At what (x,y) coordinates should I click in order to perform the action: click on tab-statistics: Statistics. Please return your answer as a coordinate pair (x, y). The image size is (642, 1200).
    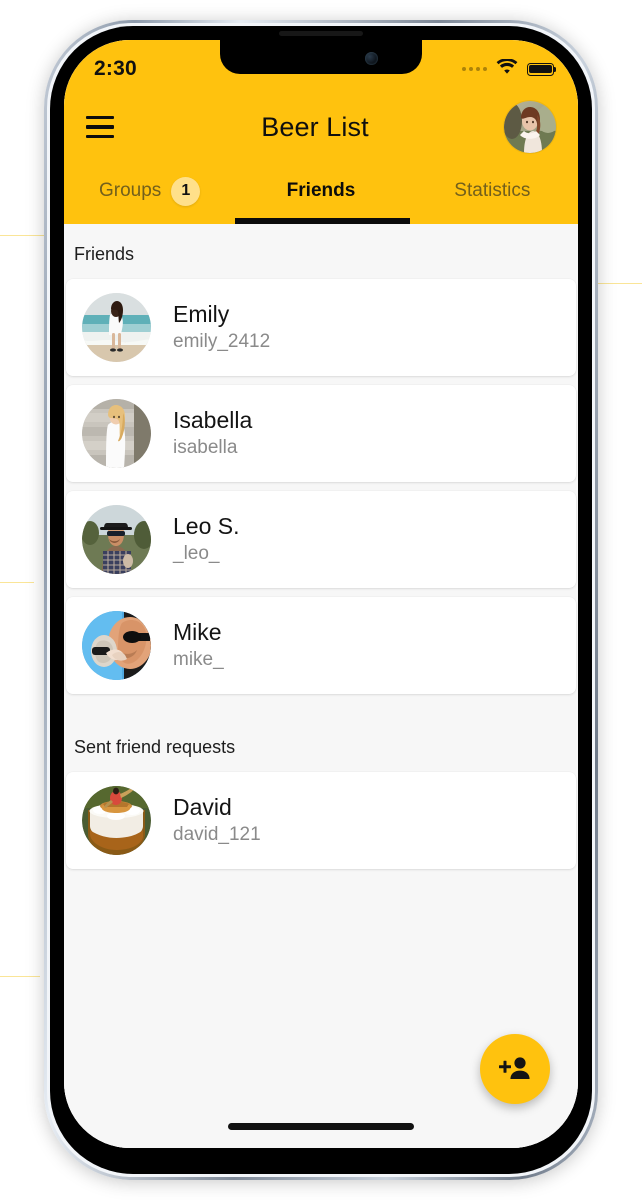
    Looking at the image, I should click on (492, 193).